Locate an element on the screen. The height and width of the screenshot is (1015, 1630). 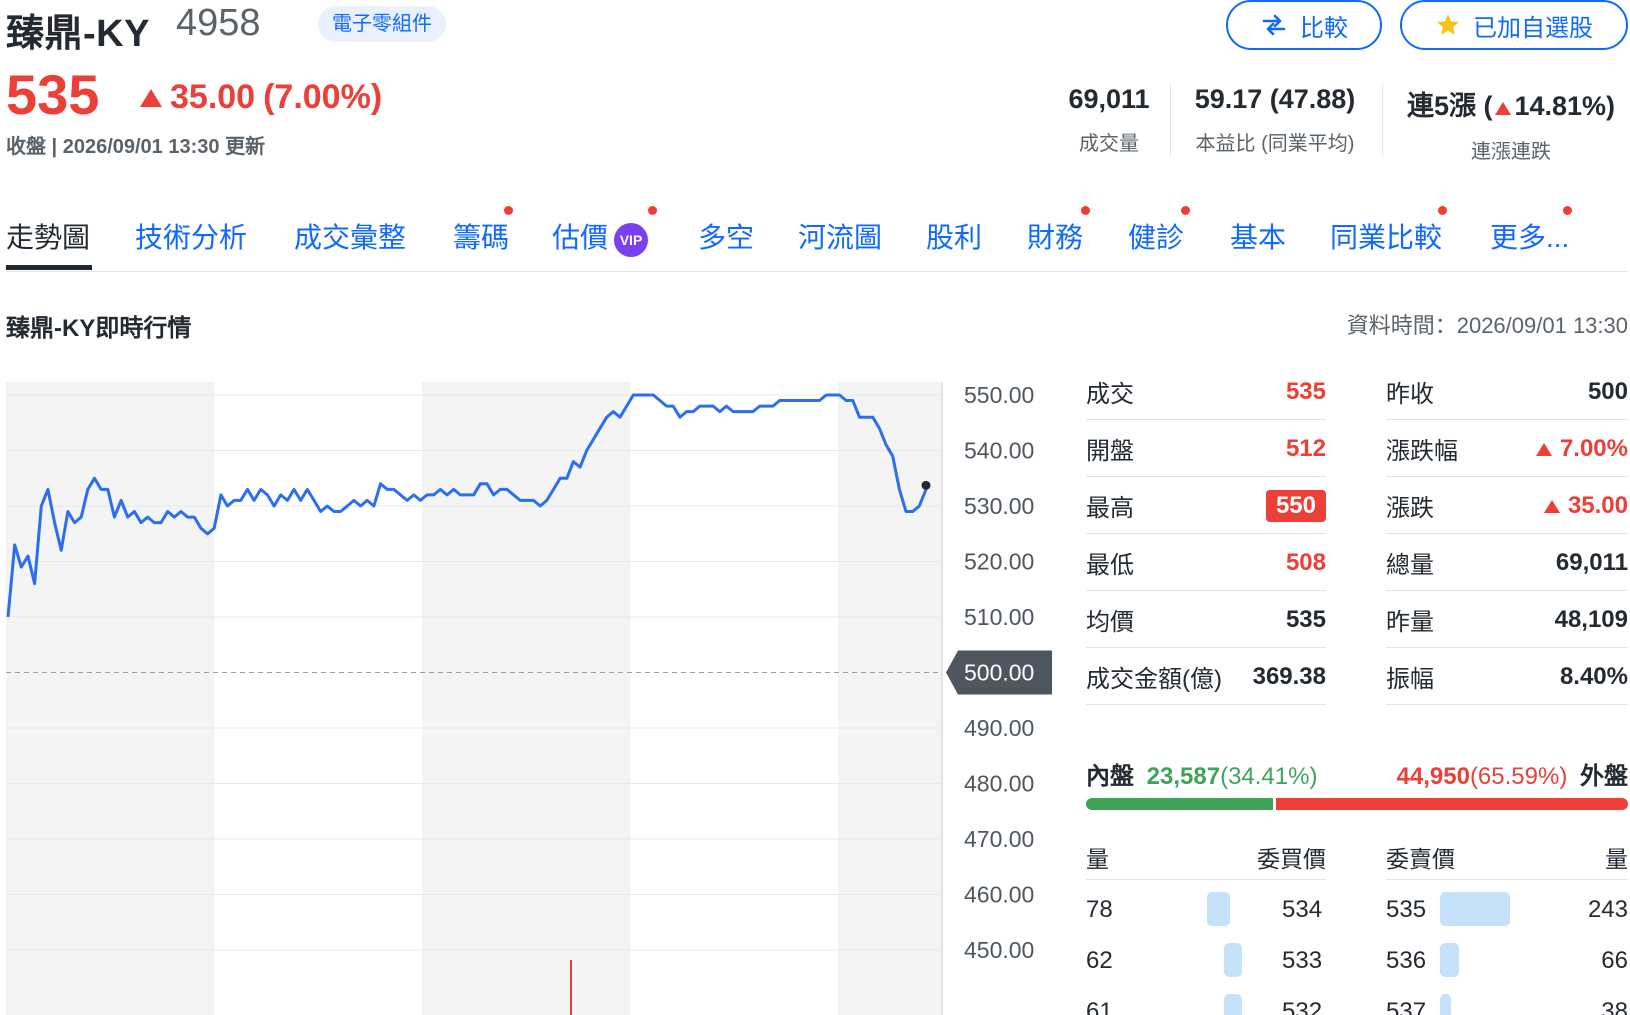
quote-row: 開盤 512 is located at coordinates (1206, 449).